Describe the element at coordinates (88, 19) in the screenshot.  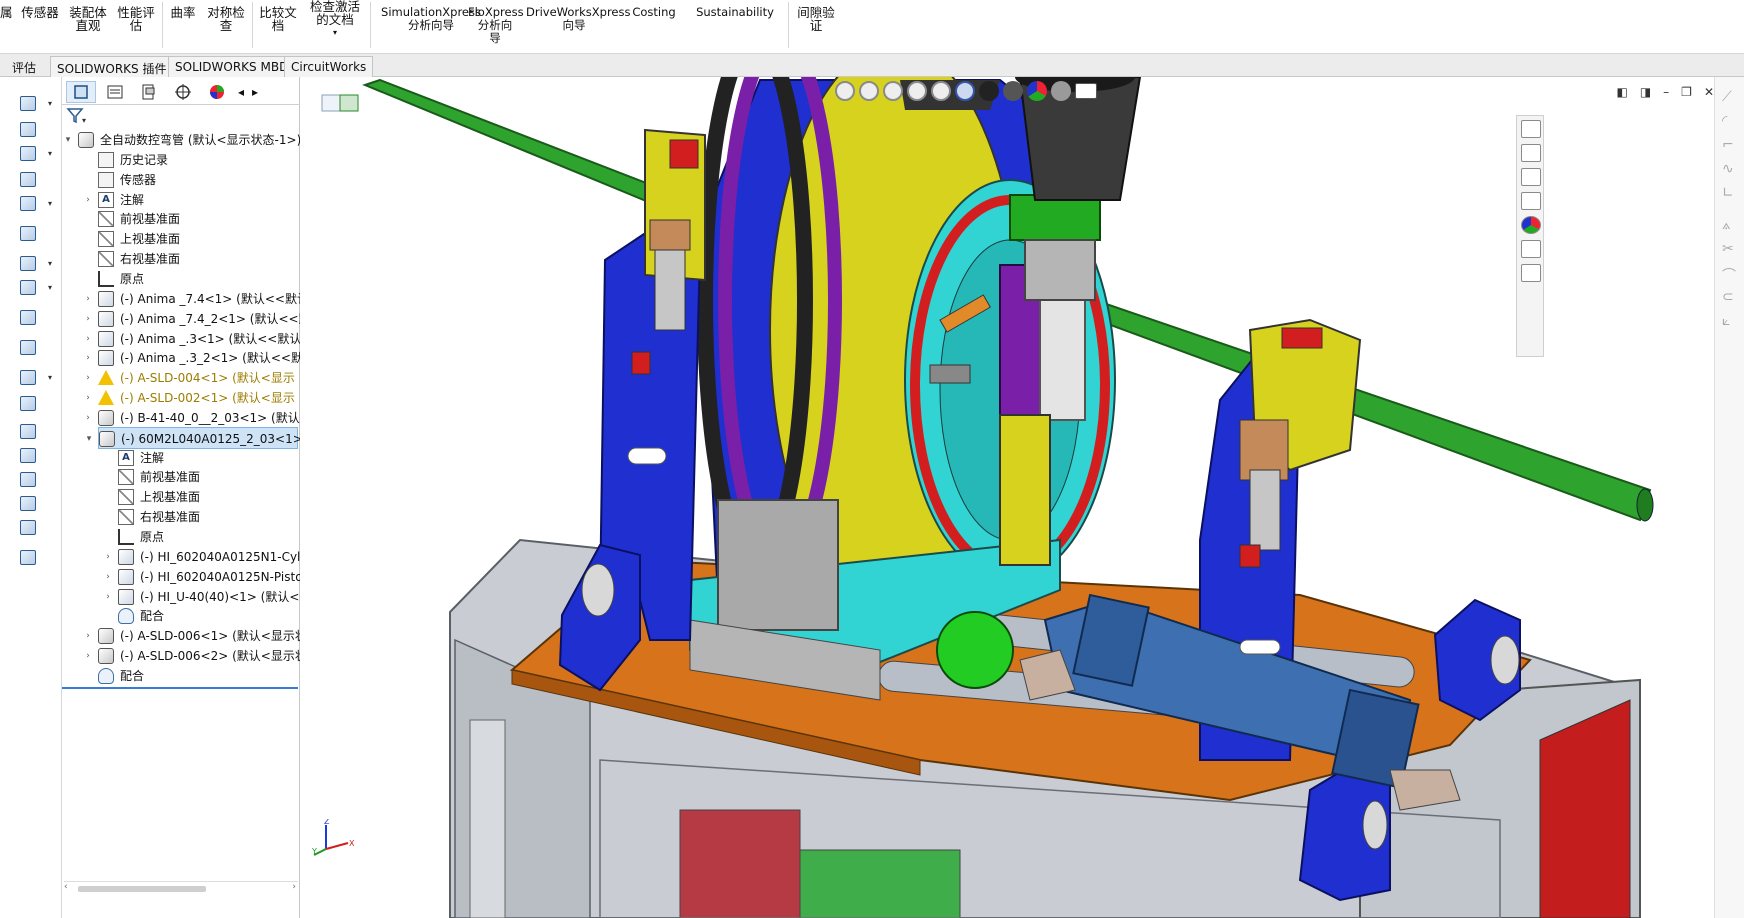
I see `assembly-visualization-button: 装配体 直观` at that location.